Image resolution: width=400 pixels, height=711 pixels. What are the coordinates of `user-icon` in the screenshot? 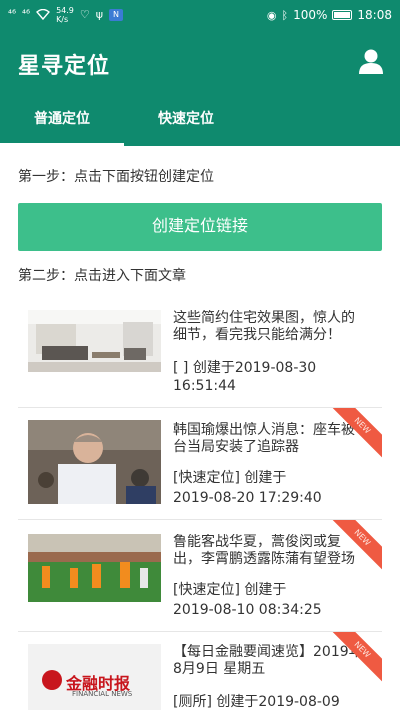 It's located at (371, 61).